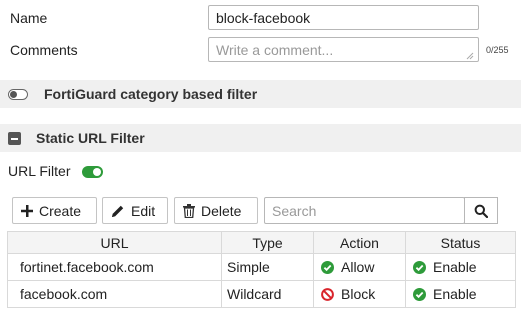 The image size is (521, 312). What do you see at coordinates (18, 94) in the screenshot?
I see `fortiguard-toggle` at bounding box center [18, 94].